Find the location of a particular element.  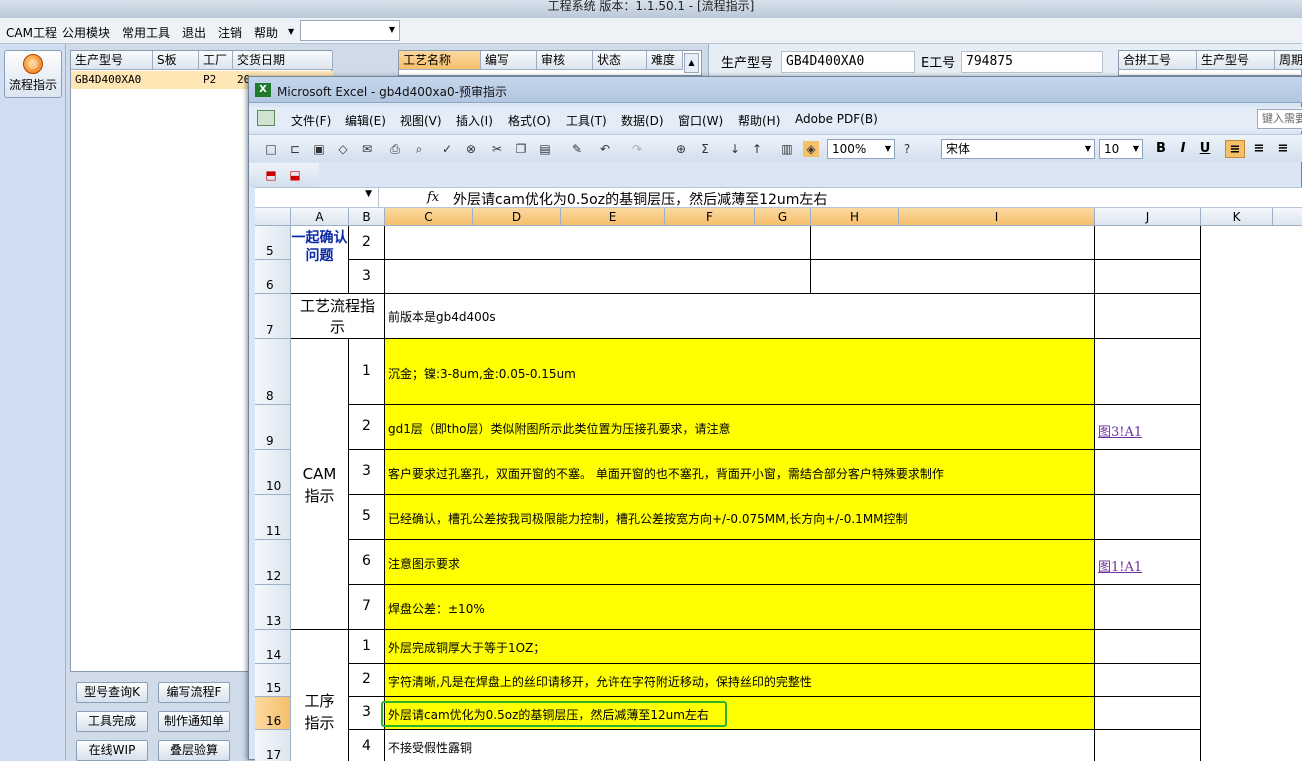

print-preview-icon: ⌕ is located at coordinates (419, 149).